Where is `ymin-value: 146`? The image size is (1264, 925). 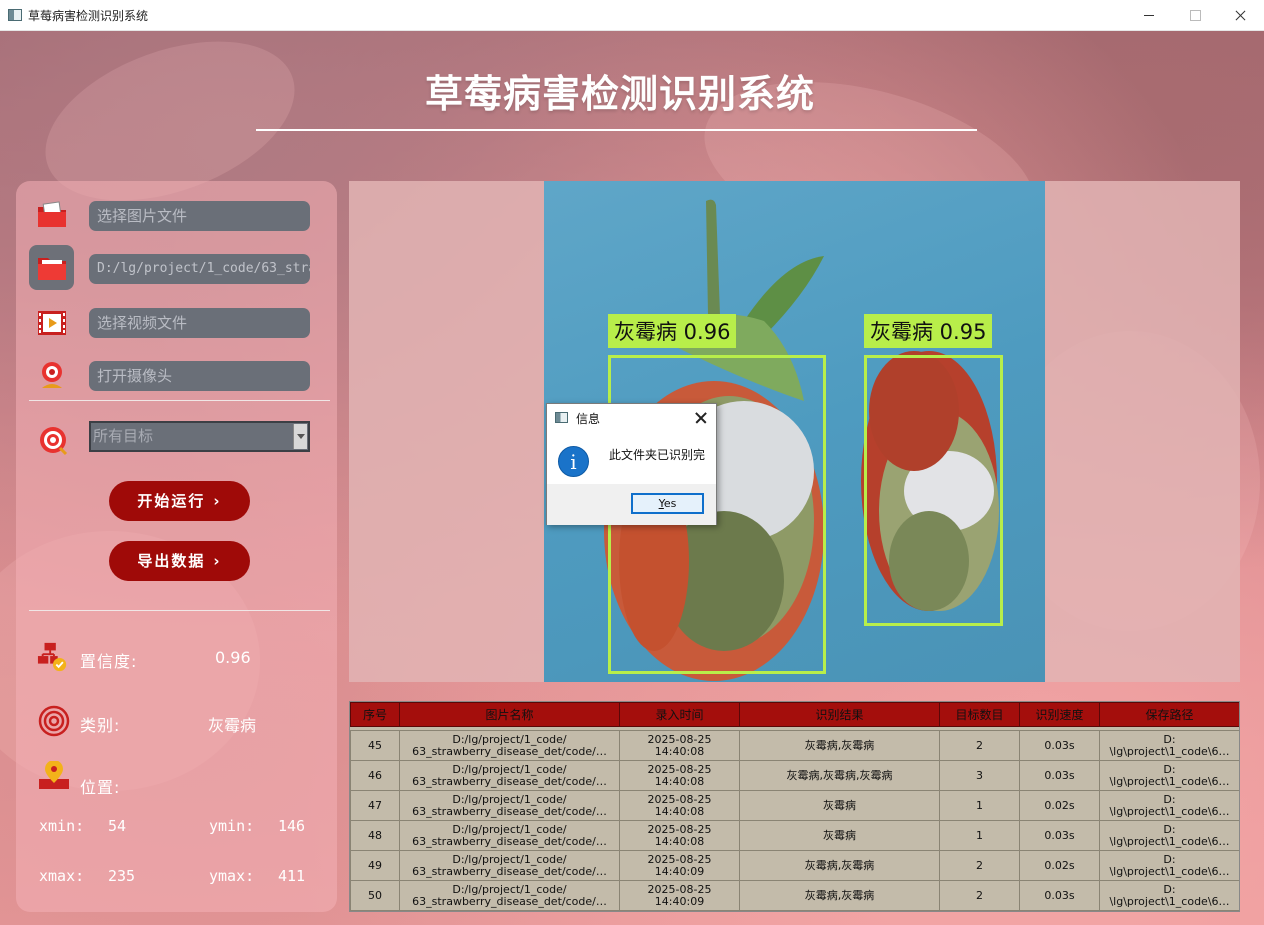 ymin-value: 146 is located at coordinates (292, 826).